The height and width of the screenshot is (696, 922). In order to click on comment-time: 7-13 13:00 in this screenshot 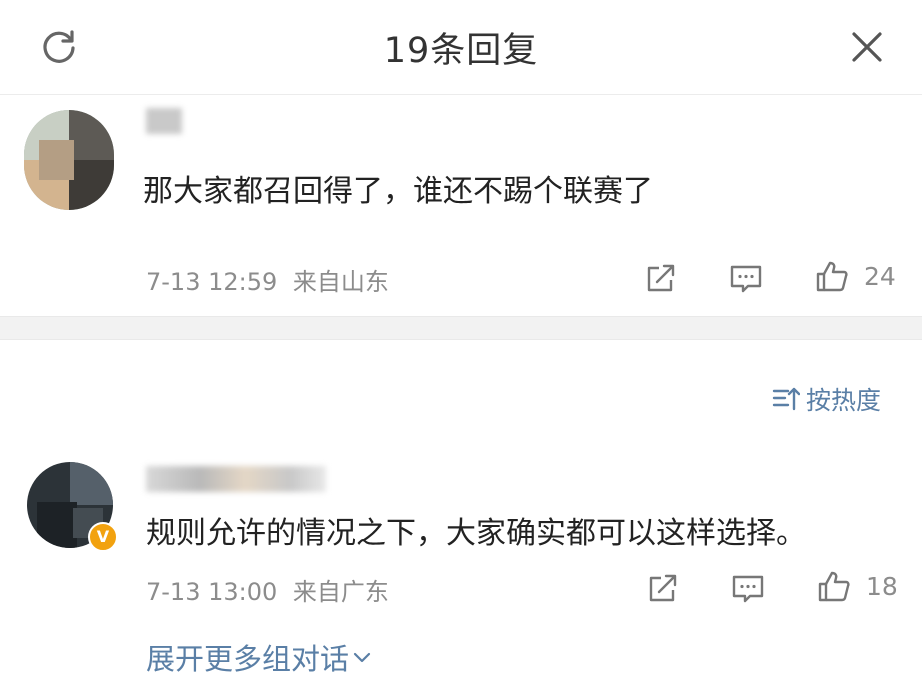, I will do `click(212, 592)`.